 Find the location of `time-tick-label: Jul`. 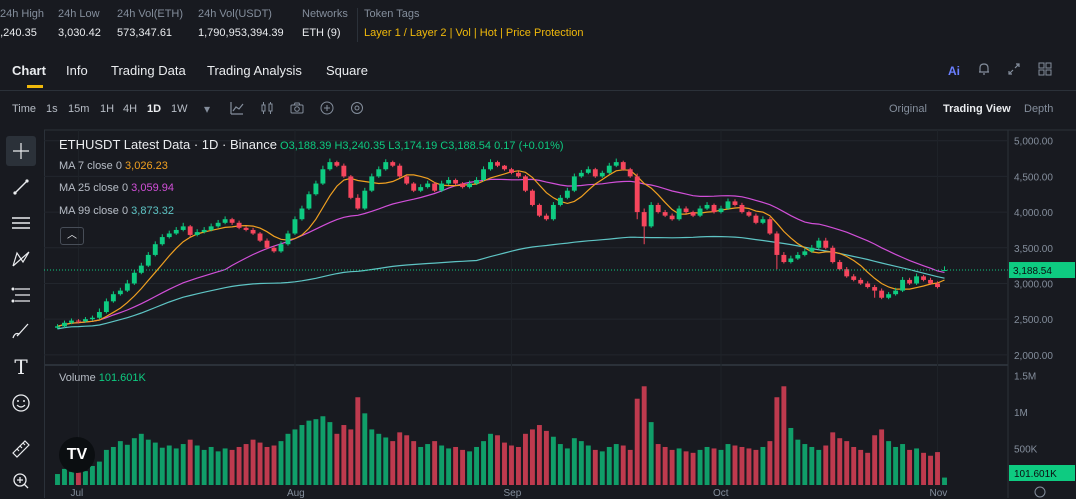

time-tick-label: Jul is located at coordinates (76, 493).